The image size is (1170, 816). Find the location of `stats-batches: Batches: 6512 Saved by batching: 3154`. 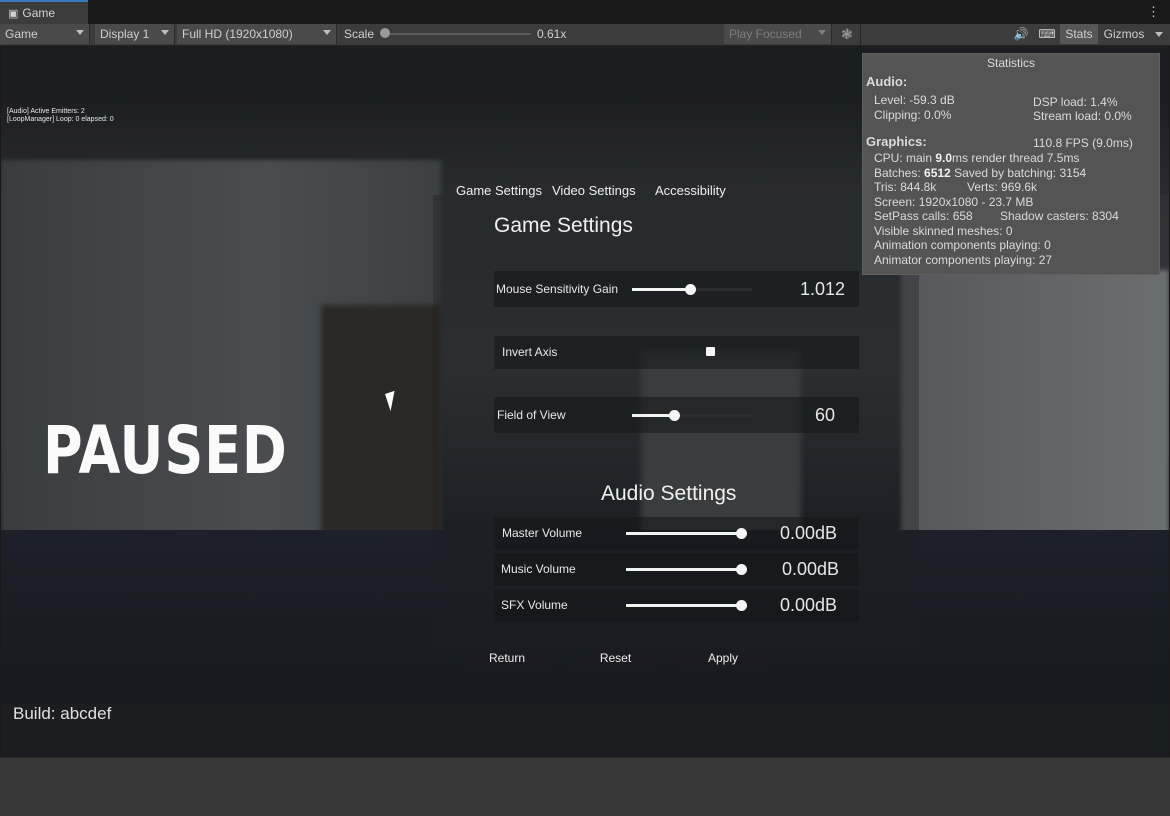

stats-batches: Batches: 6512 Saved by batching: 3154 is located at coordinates (980, 173).